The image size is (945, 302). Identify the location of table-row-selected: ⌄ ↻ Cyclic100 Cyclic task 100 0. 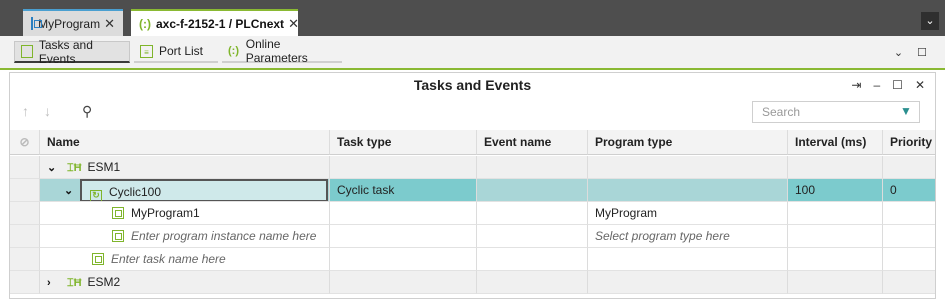
(472, 190).